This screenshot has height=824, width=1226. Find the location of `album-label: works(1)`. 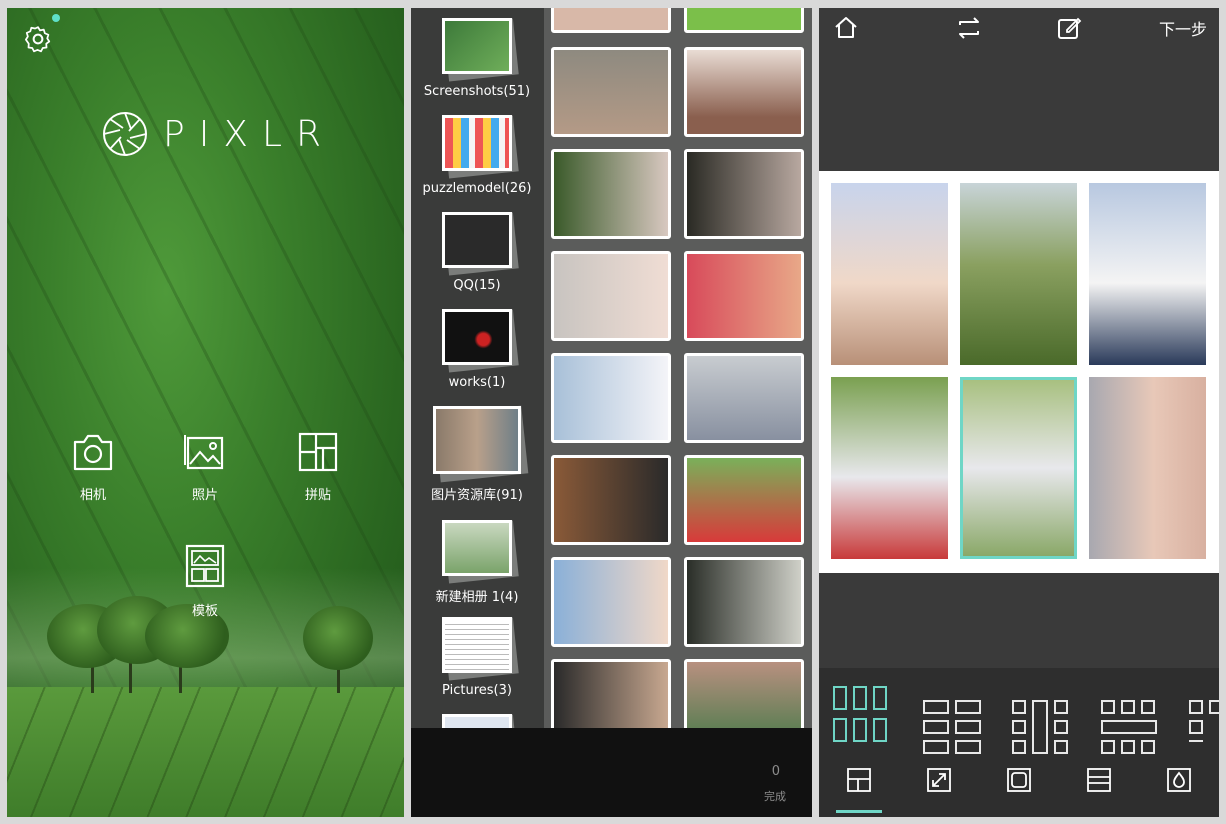

album-label: works(1) is located at coordinates (477, 382).